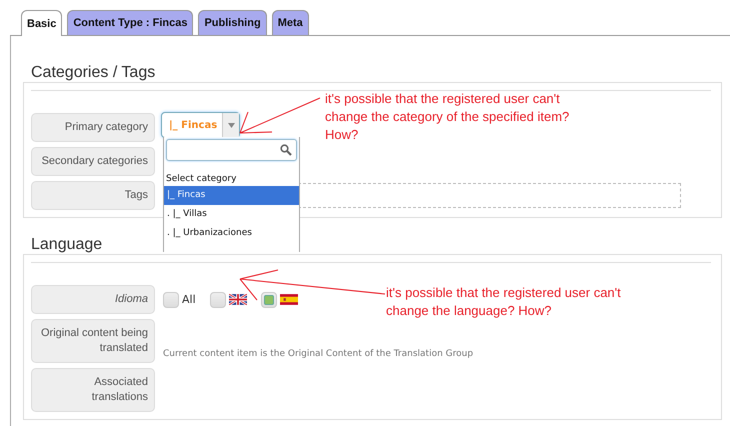 Image resolution: width=730 pixels, height=426 pixels. What do you see at coordinates (93, 390) in the screenshot?
I see `field-label: Associated translations` at bounding box center [93, 390].